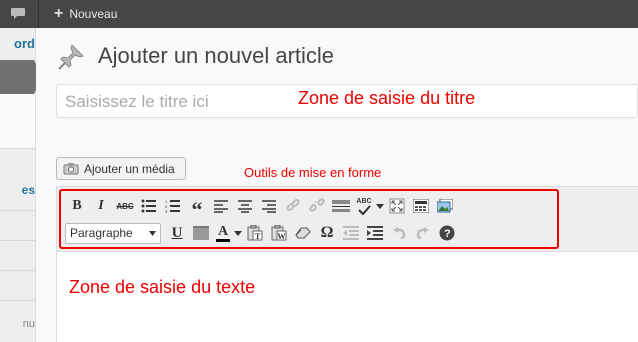  What do you see at coordinates (162, 287) in the screenshot?
I see `text-zone-annotation: Zone de saisie du texte` at bounding box center [162, 287].